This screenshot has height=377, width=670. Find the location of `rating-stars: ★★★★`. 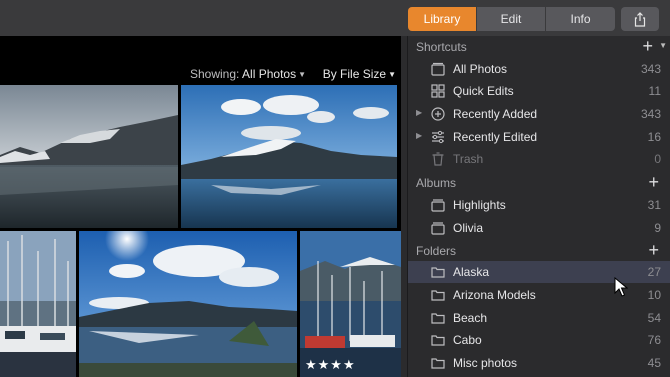

rating-stars: ★★★★ is located at coordinates (330, 364).